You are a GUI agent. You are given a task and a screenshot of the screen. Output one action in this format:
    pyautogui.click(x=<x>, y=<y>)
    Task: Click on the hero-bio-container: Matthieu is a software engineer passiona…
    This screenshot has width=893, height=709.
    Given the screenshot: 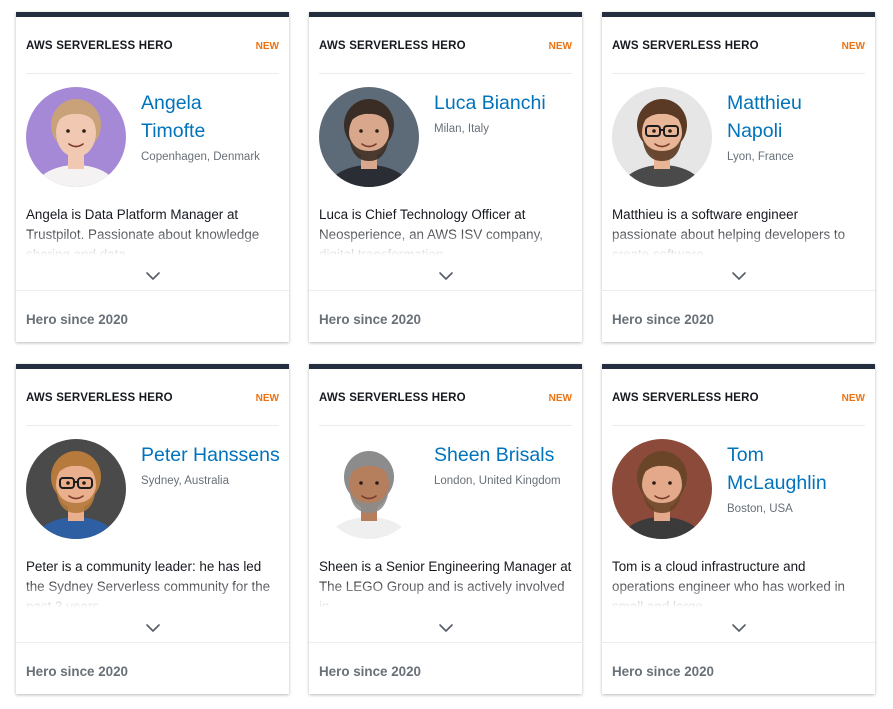 What is the action you would take?
    pyautogui.click(x=738, y=232)
    